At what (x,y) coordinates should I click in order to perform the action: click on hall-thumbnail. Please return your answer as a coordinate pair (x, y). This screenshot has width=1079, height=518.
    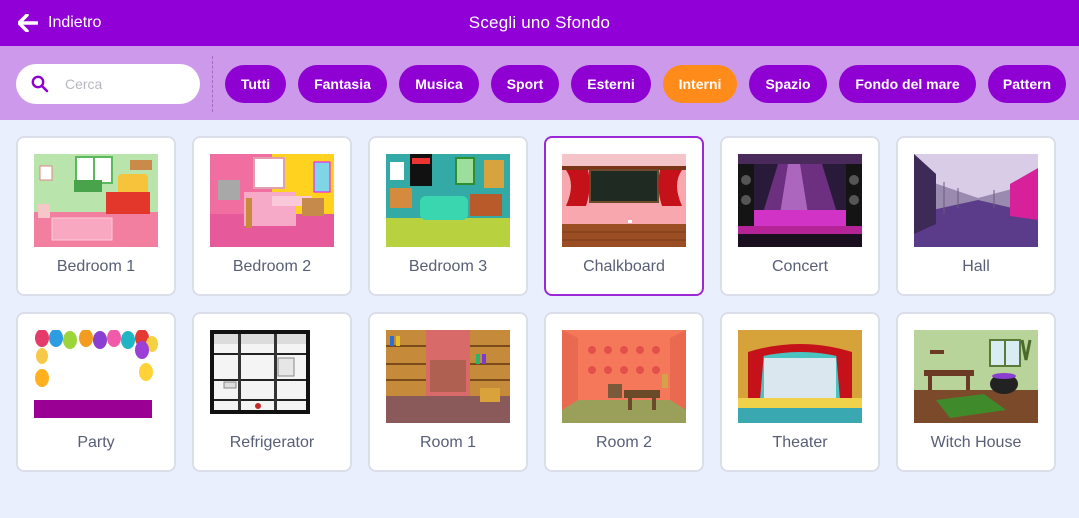
    Looking at the image, I should click on (976, 200).